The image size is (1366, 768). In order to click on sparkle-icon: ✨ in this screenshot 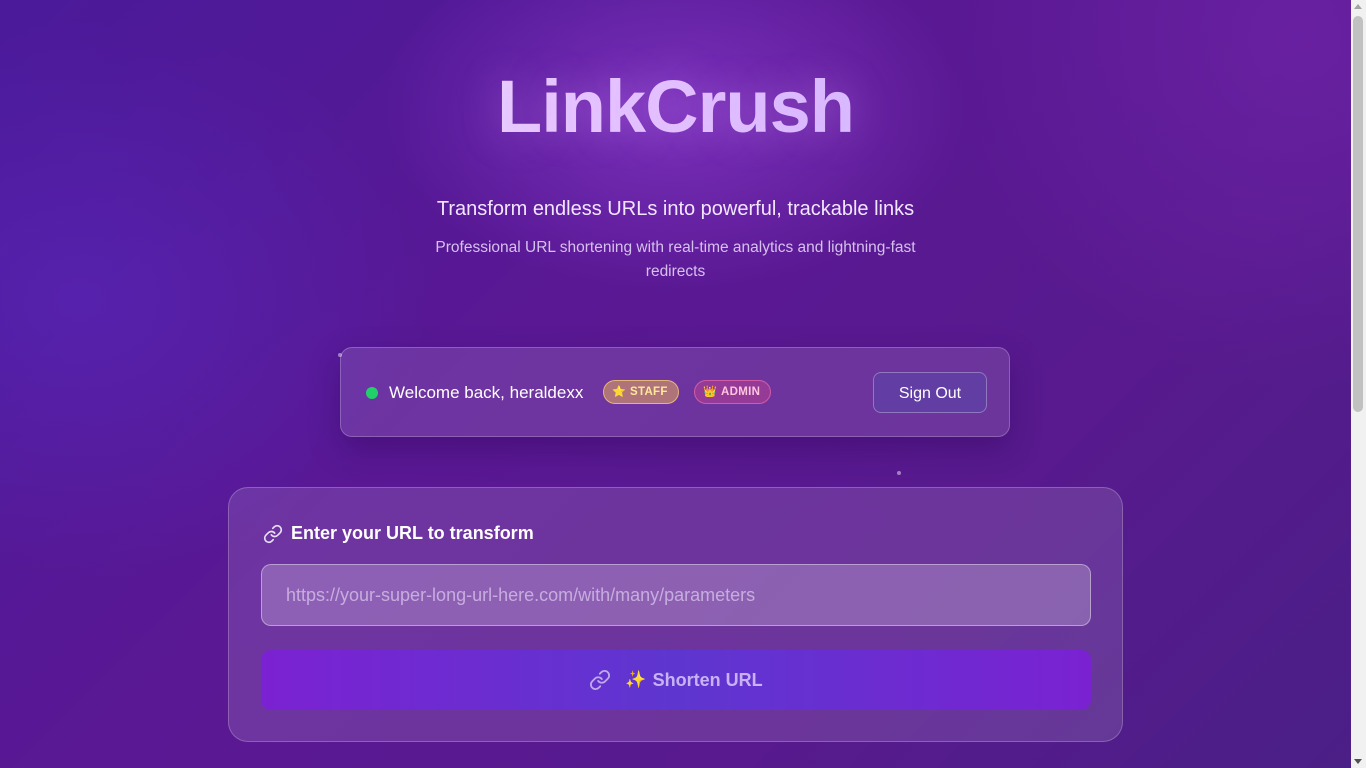, I will do `click(636, 679)`.